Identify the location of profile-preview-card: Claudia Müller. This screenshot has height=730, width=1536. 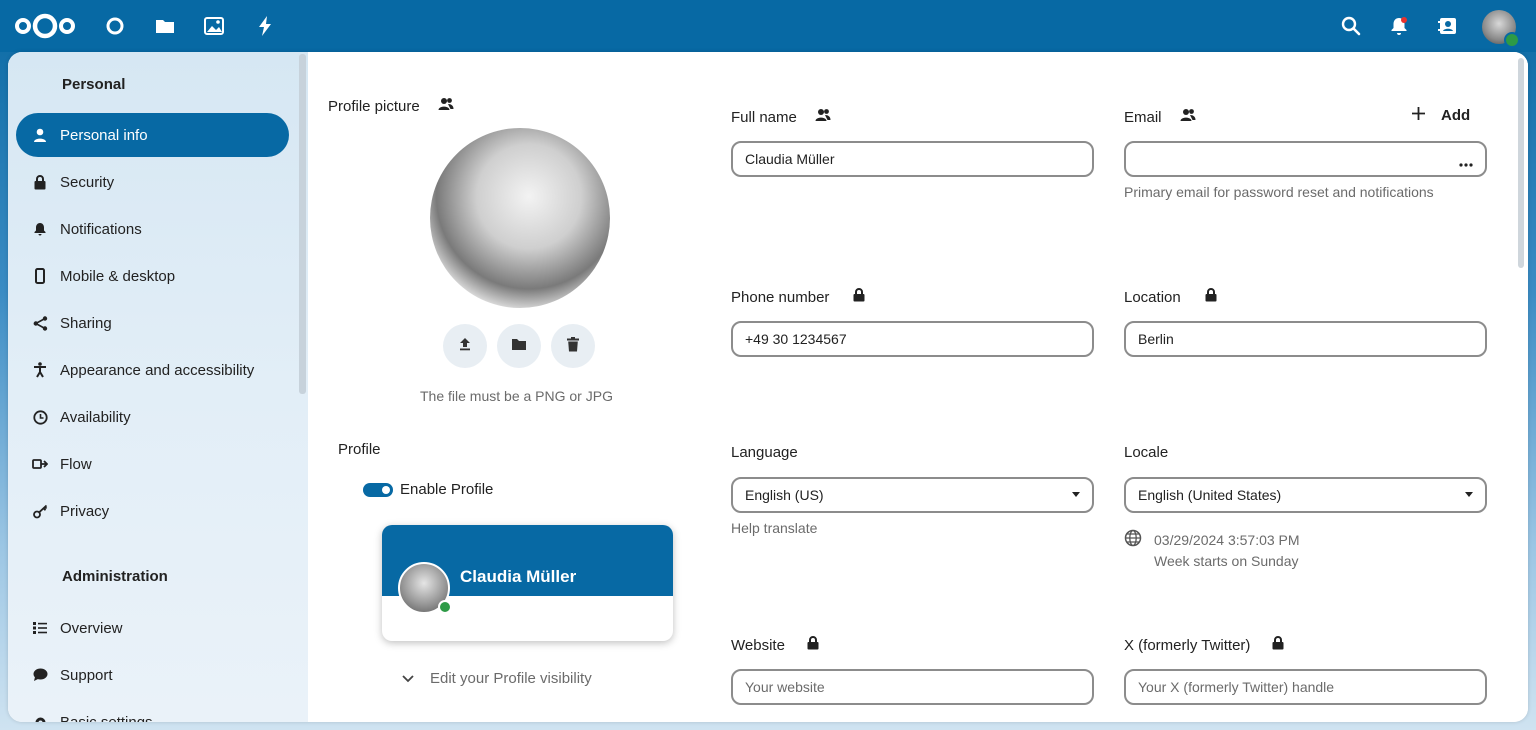
(527, 583).